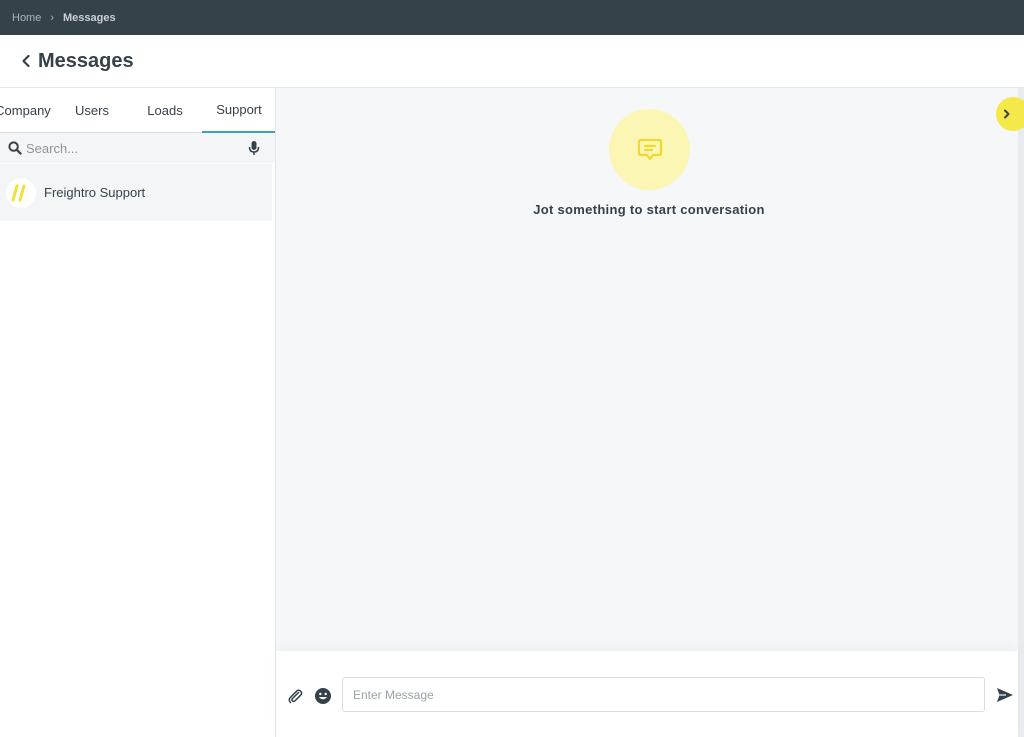 The height and width of the screenshot is (737, 1024). Describe the element at coordinates (95, 192) in the screenshot. I see `conversation-name: Freightro Support` at that location.